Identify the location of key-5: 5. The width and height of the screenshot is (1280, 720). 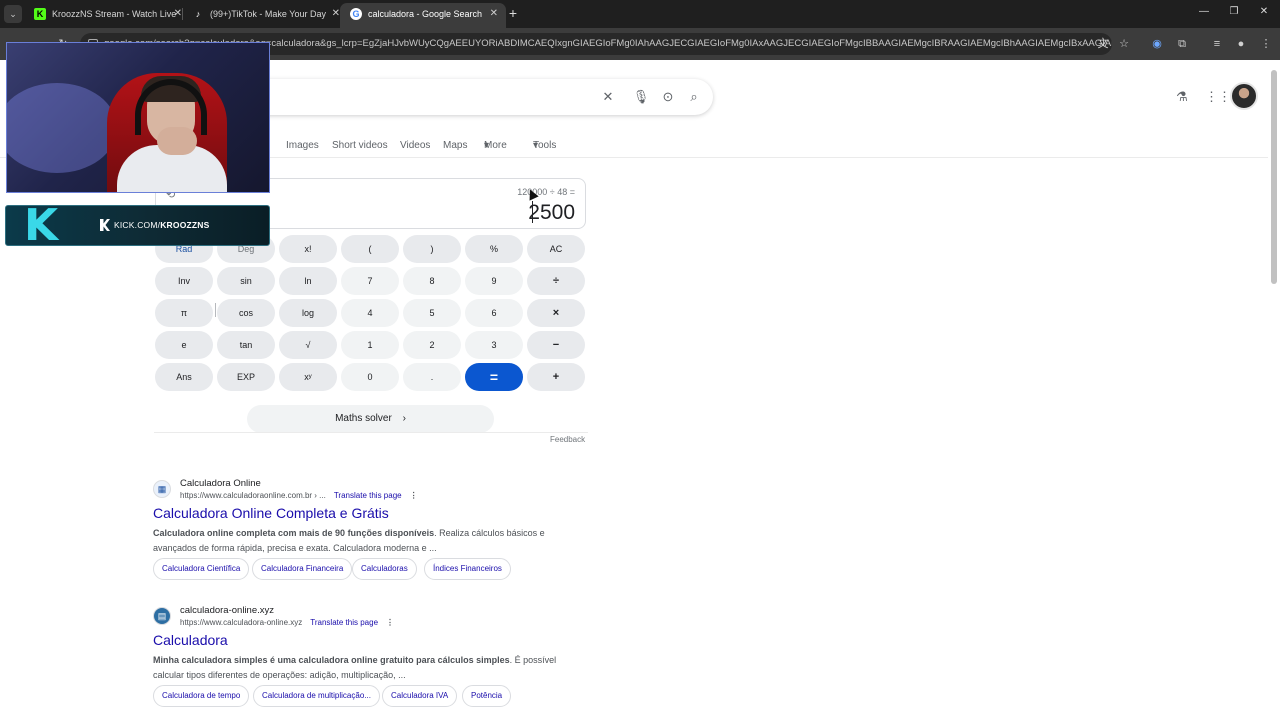
(432, 313).